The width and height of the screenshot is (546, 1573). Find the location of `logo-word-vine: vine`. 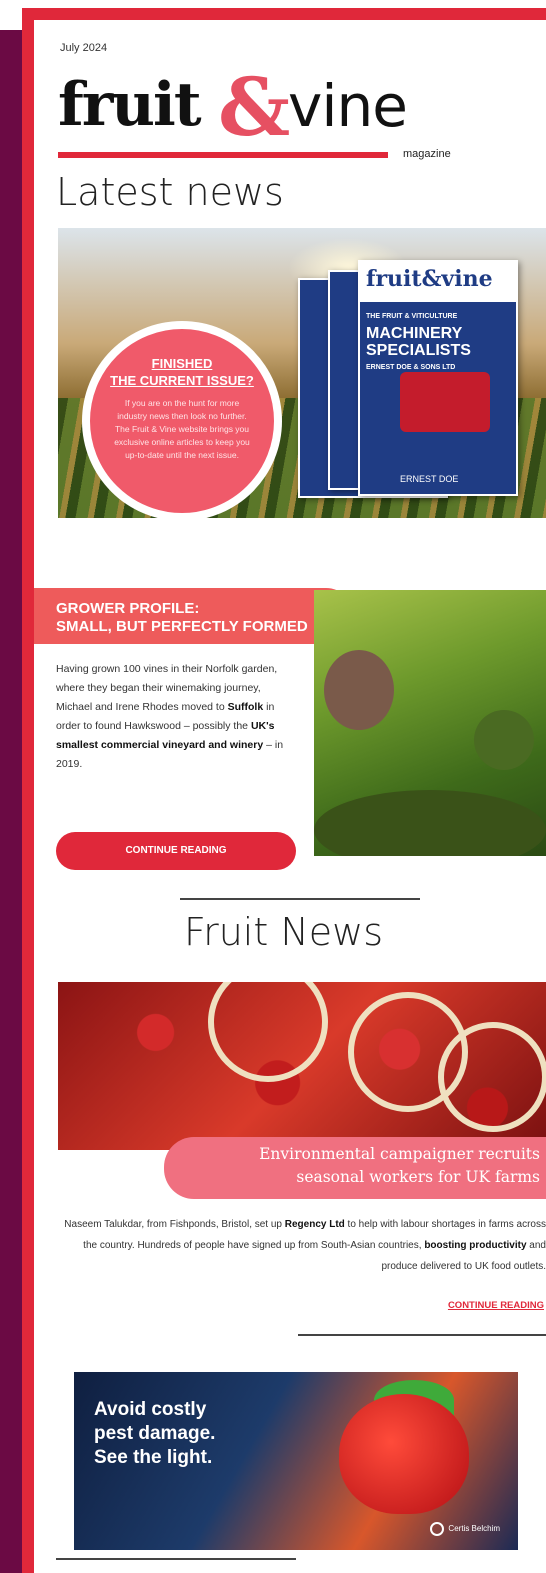

logo-word-vine: vine is located at coordinates (348, 106).